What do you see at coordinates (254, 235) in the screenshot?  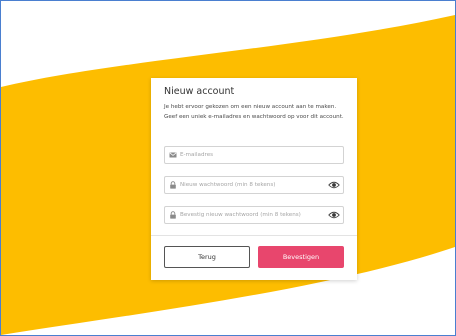 I see `divider` at bounding box center [254, 235].